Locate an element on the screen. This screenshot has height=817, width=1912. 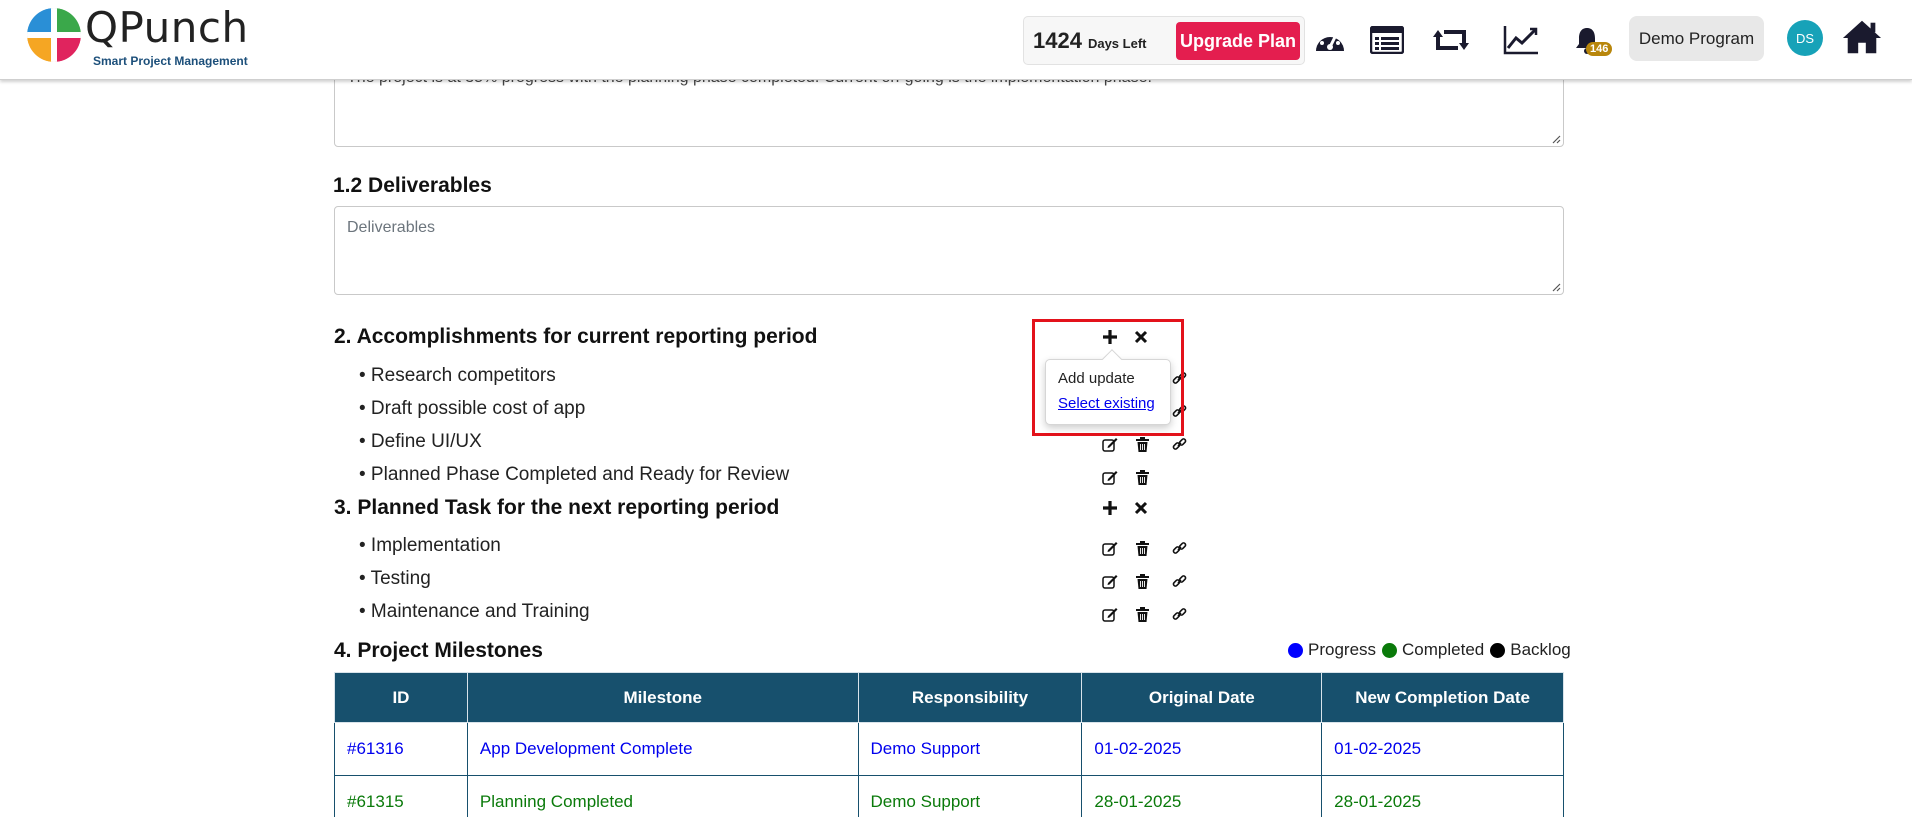
deliverables-title: 1.2 Deliverables is located at coordinates (412, 185).